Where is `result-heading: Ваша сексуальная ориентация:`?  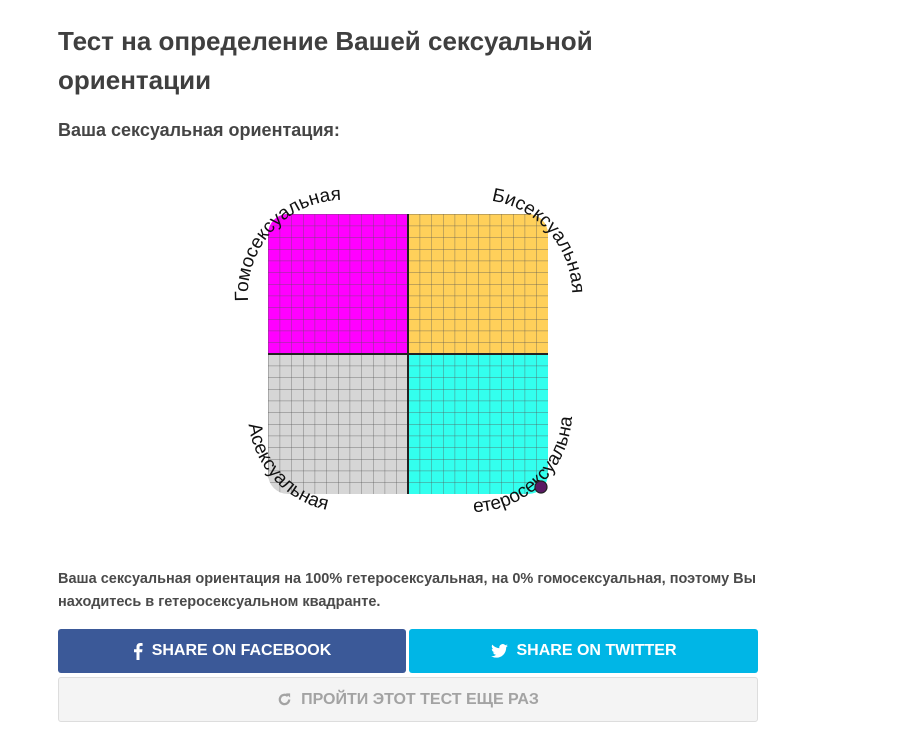
result-heading: Ваша сексуальная ориентация: is located at coordinates (199, 130).